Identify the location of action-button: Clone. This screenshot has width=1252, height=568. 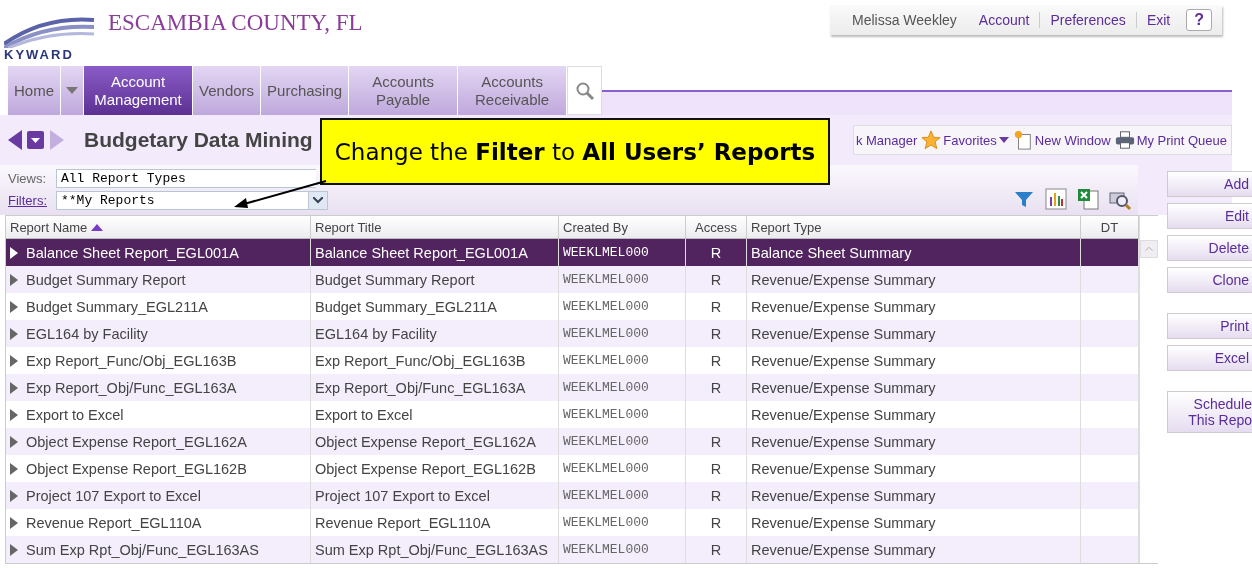
(1209, 280).